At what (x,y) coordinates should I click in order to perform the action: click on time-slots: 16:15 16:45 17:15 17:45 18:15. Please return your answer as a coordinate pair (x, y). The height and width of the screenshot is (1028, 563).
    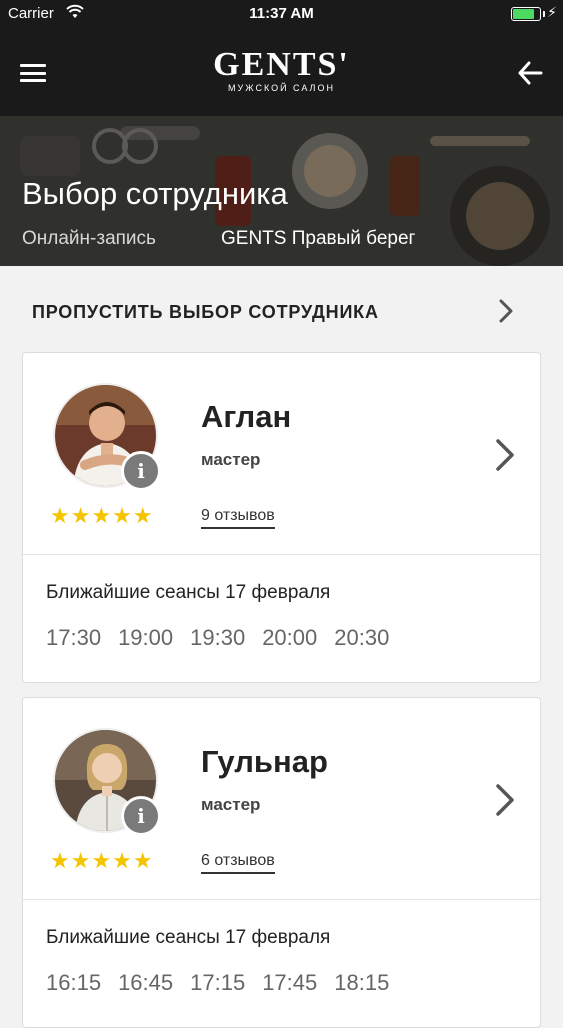
    Looking at the image, I should click on (226, 983).